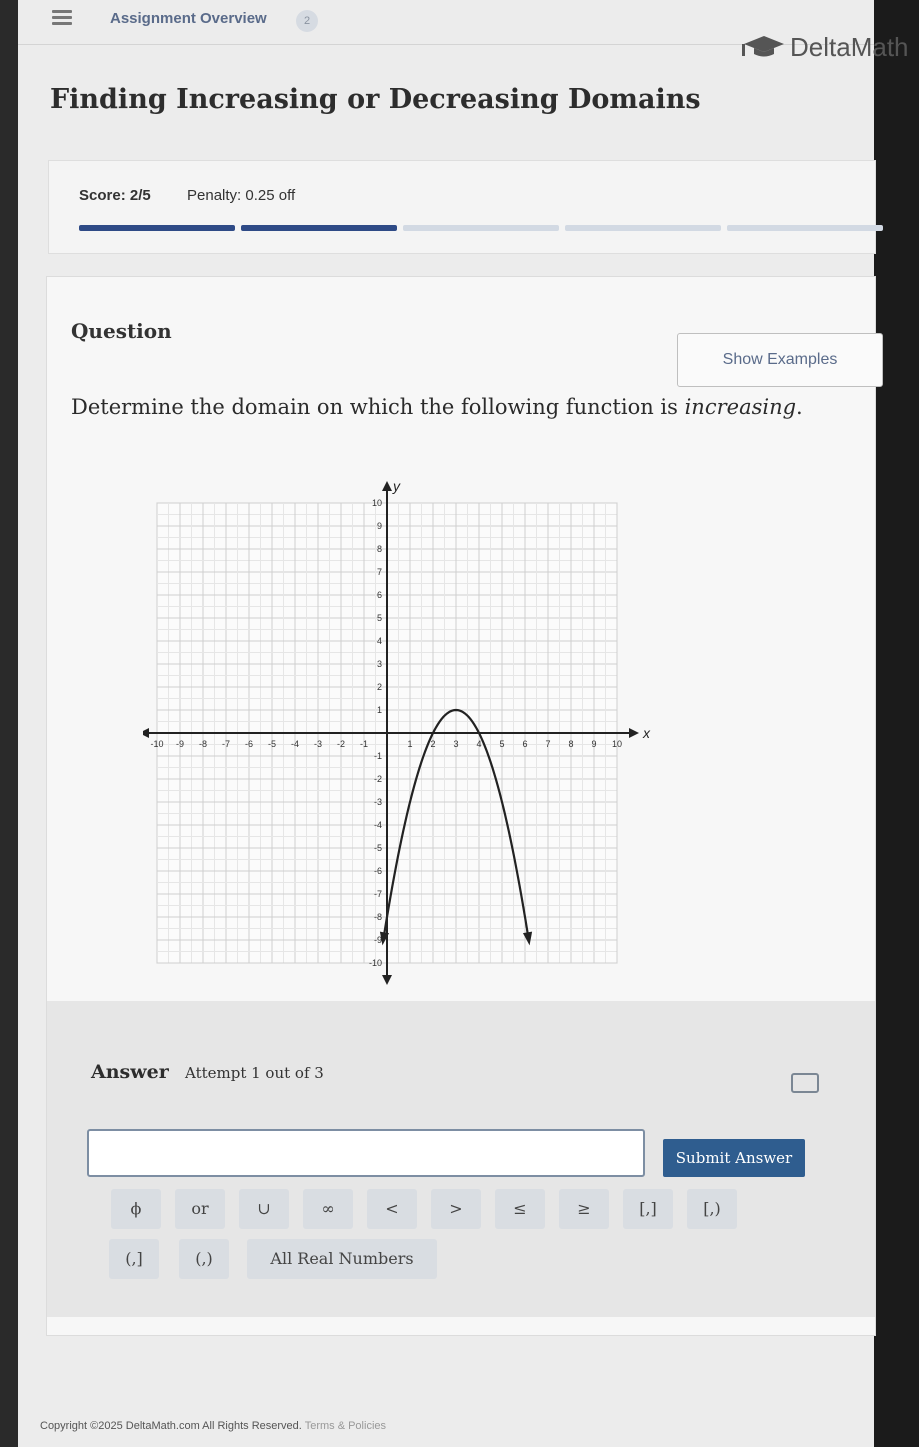 This screenshot has height=1447, width=919. I want to click on submit-answer-button: Submit Answer, so click(734, 1158).